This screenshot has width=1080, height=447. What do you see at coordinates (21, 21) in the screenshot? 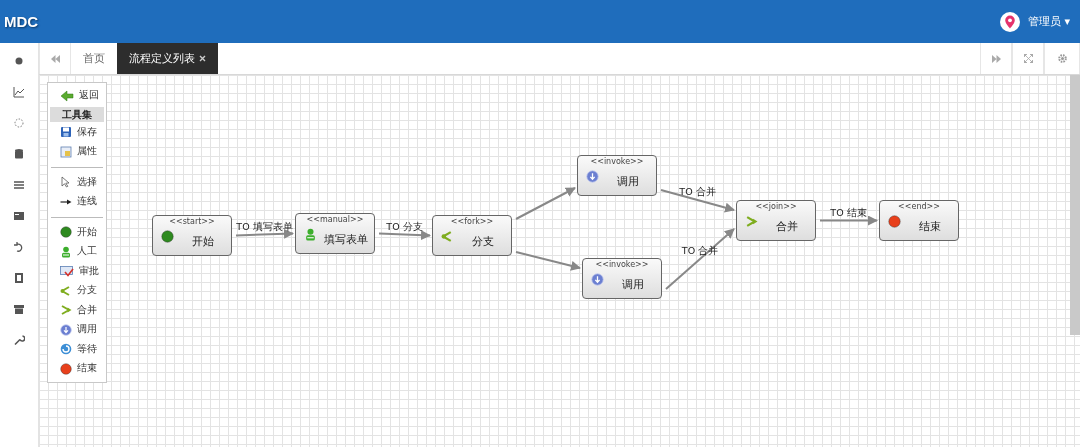
I see `logo: MDC` at bounding box center [21, 21].